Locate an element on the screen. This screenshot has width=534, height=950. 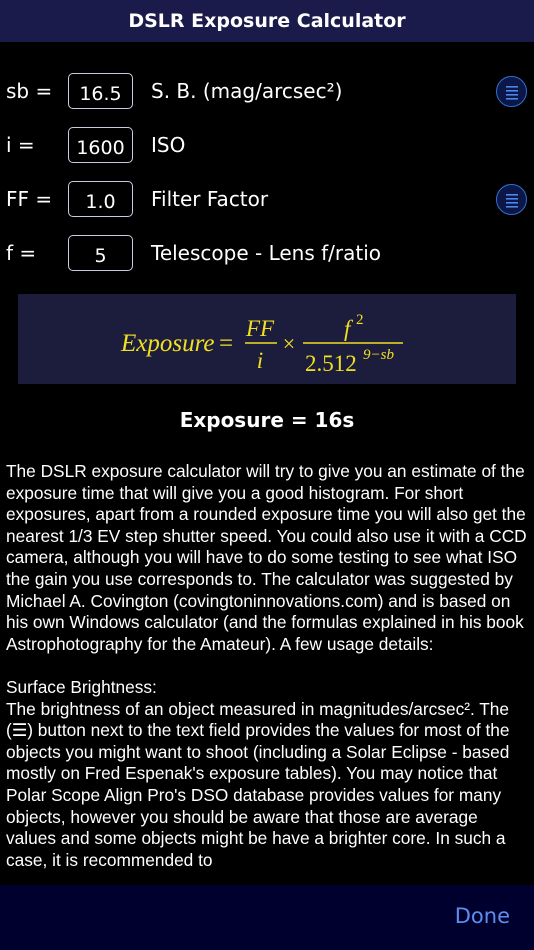
sb-row: sb = S. B. (mag/arcsec²) is located at coordinates (267, 91).